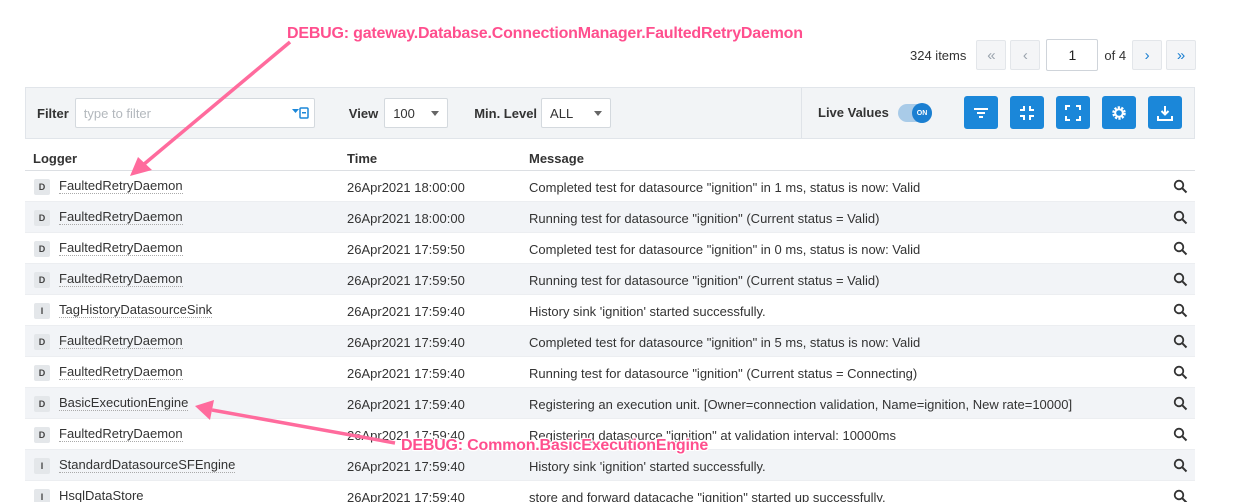 Image resolution: width=1257 pixels, height=502 pixels. Describe the element at coordinates (55, 158) in the screenshot. I see `column-header-logger: Logger` at that location.